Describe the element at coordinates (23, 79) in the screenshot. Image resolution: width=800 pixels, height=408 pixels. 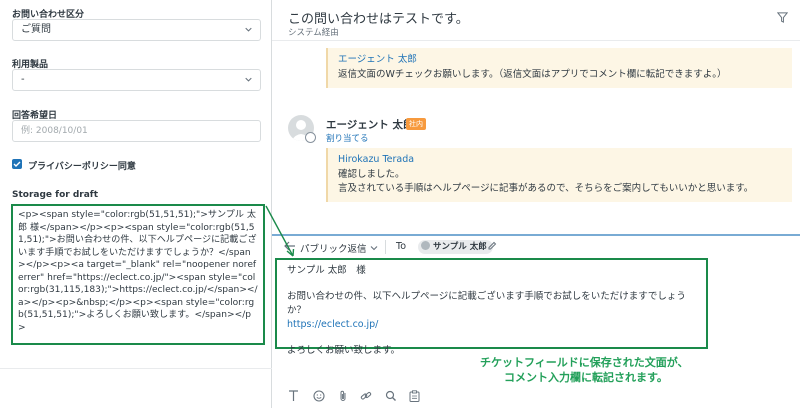
I see `product-value: -` at that location.